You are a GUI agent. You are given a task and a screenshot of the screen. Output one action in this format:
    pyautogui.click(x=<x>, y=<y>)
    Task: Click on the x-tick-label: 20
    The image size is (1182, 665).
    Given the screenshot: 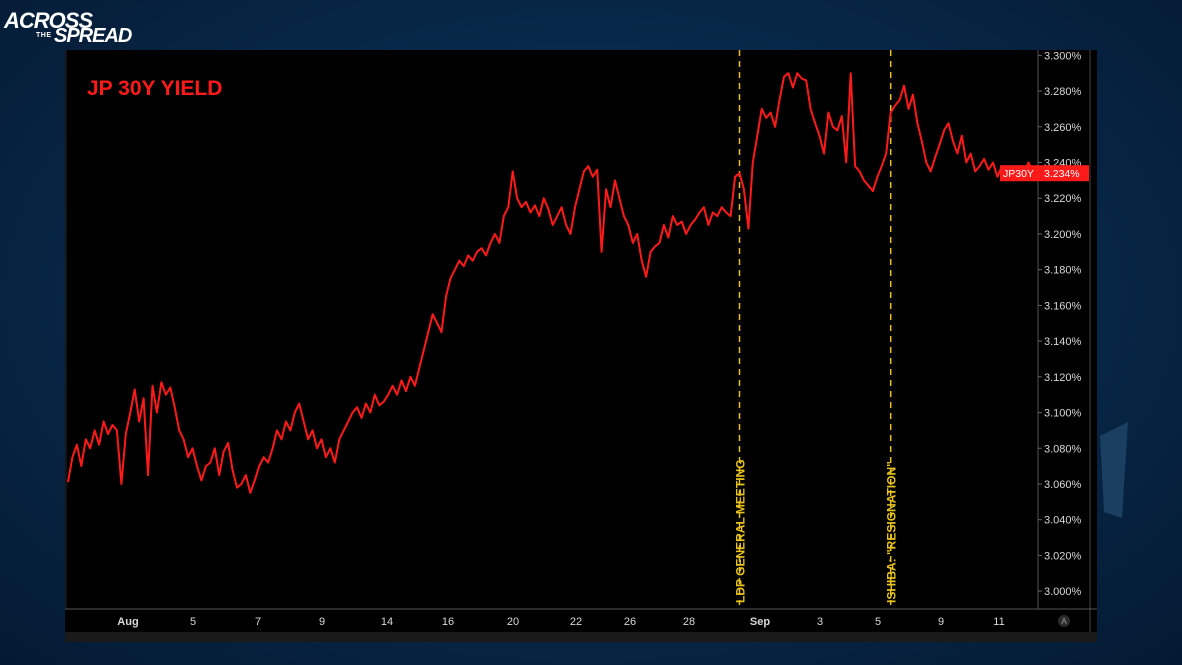 What is the action you would take?
    pyautogui.click(x=513, y=622)
    